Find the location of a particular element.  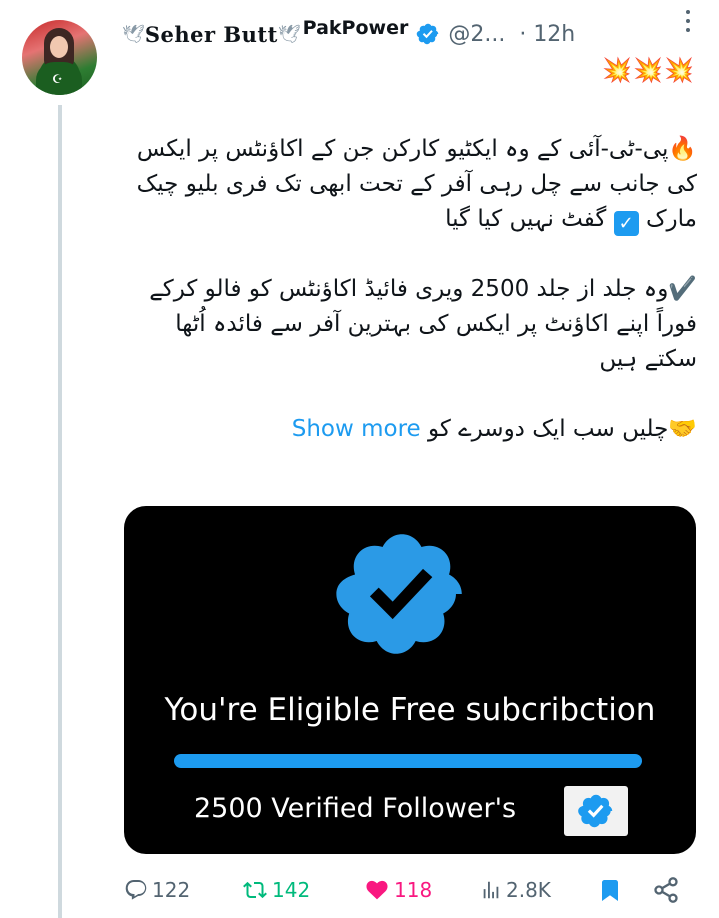

like-icon is located at coordinates (377, 890).